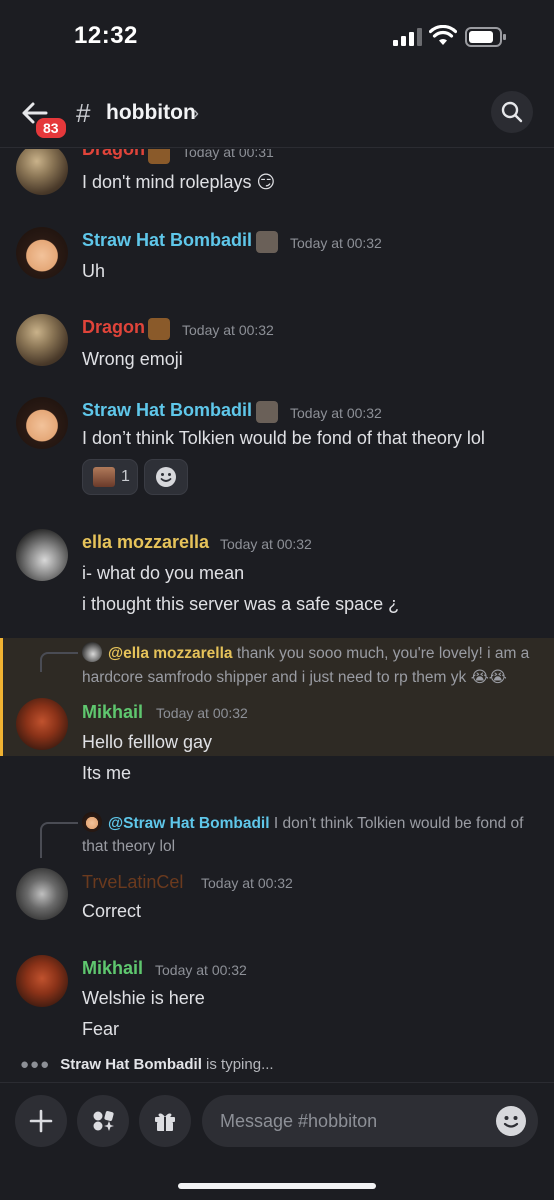 This screenshot has height=1200, width=554. Describe the element at coordinates (51, 128) in the screenshot. I see `unread-badge: 83` at that location.